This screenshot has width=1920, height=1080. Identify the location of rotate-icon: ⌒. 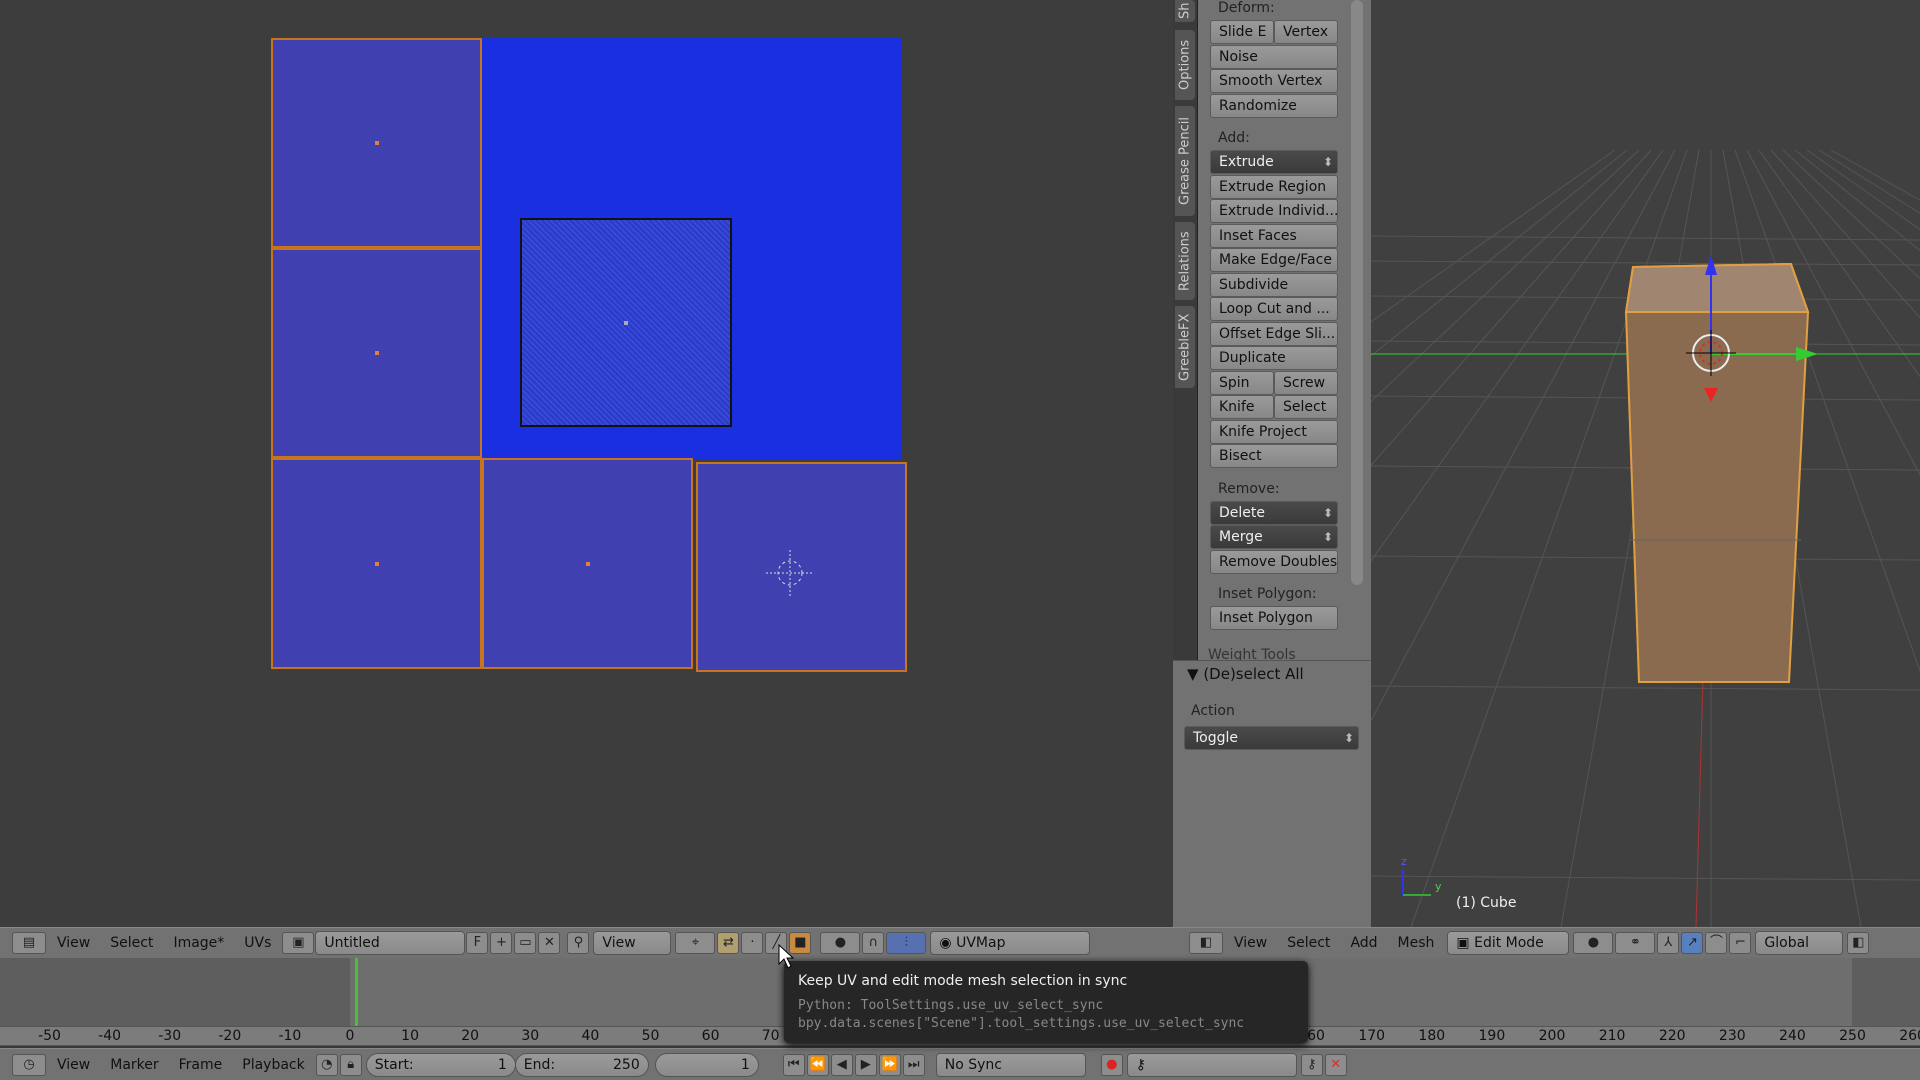
(1716, 943).